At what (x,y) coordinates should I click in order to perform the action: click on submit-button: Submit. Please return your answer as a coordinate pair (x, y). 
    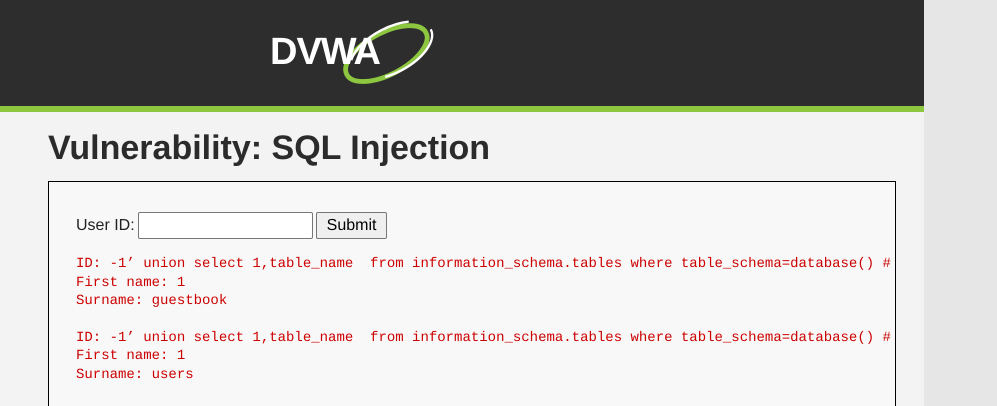
    Looking at the image, I should click on (352, 225).